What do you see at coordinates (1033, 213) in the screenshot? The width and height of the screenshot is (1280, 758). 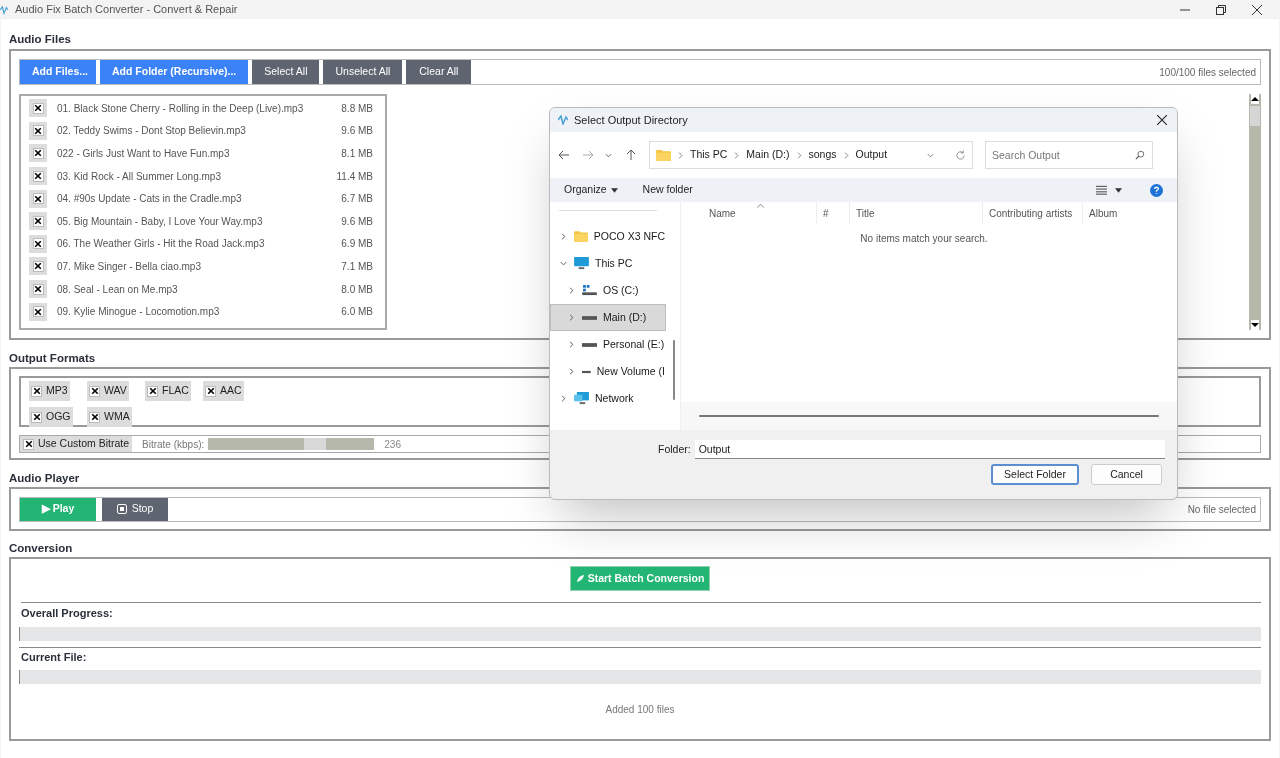 I see `column-header: Contributing artists` at bounding box center [1033, 213].